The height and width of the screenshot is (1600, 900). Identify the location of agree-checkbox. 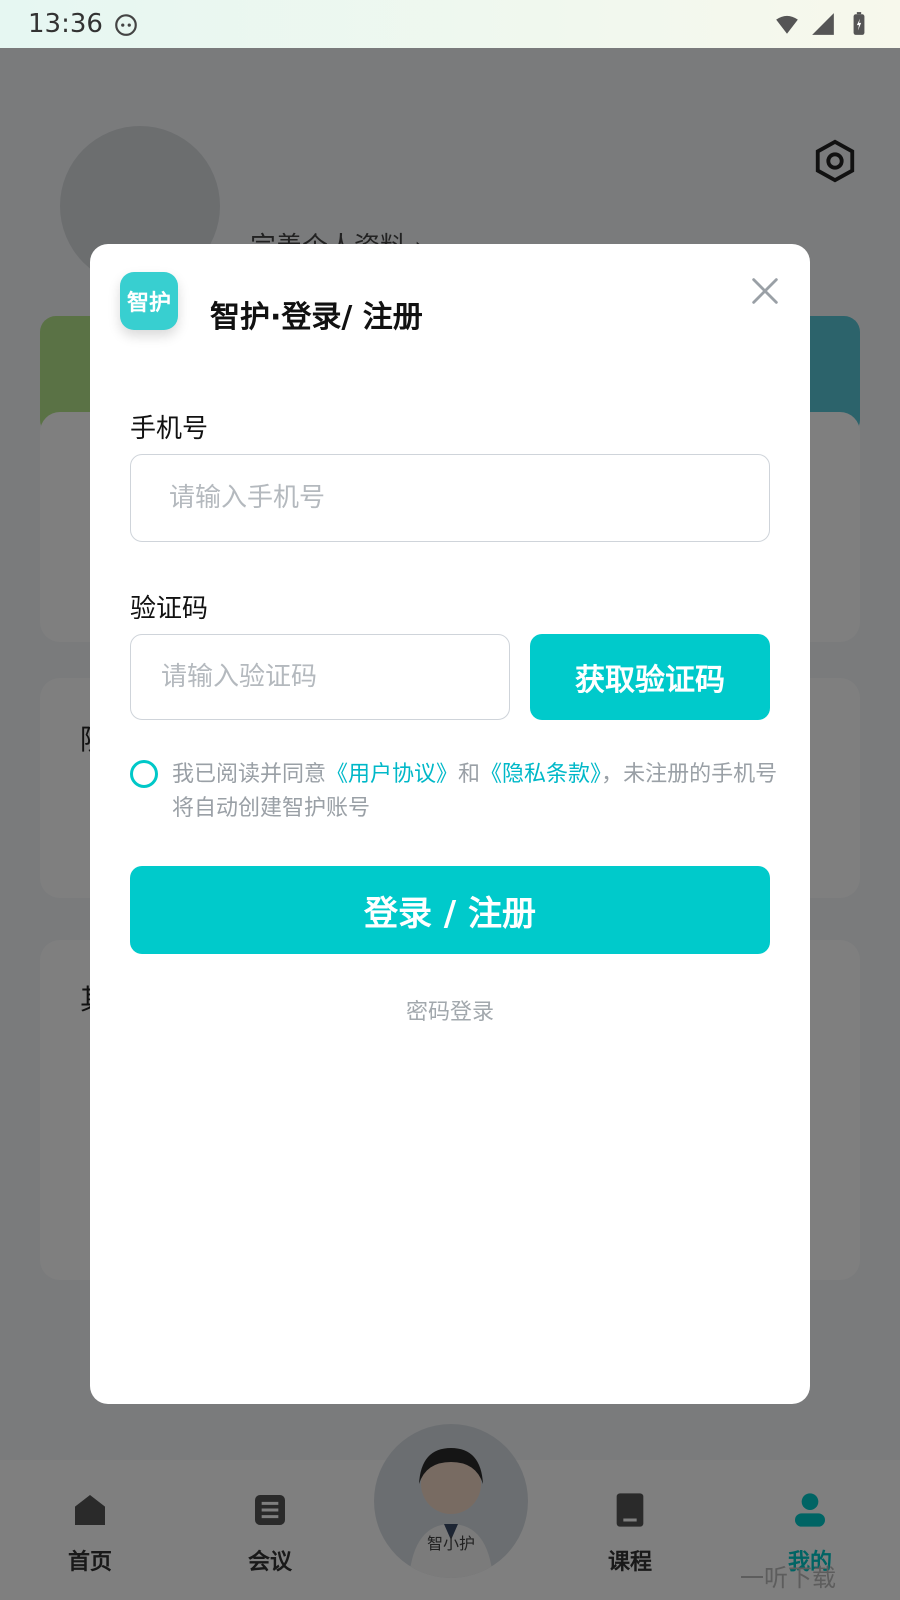
(144, 774).